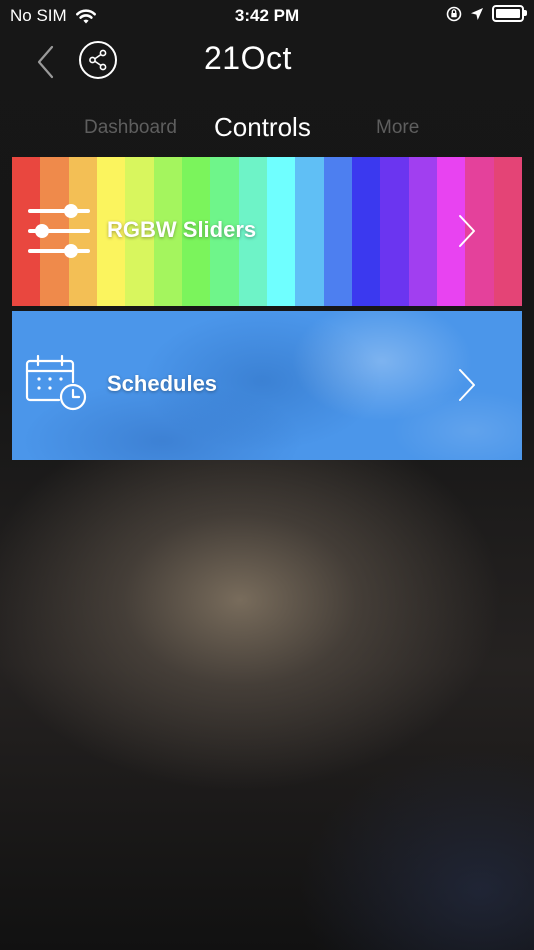 This screenshot has height=950, width=534. I want to click on location-arrow-icon, so click(477, 13).